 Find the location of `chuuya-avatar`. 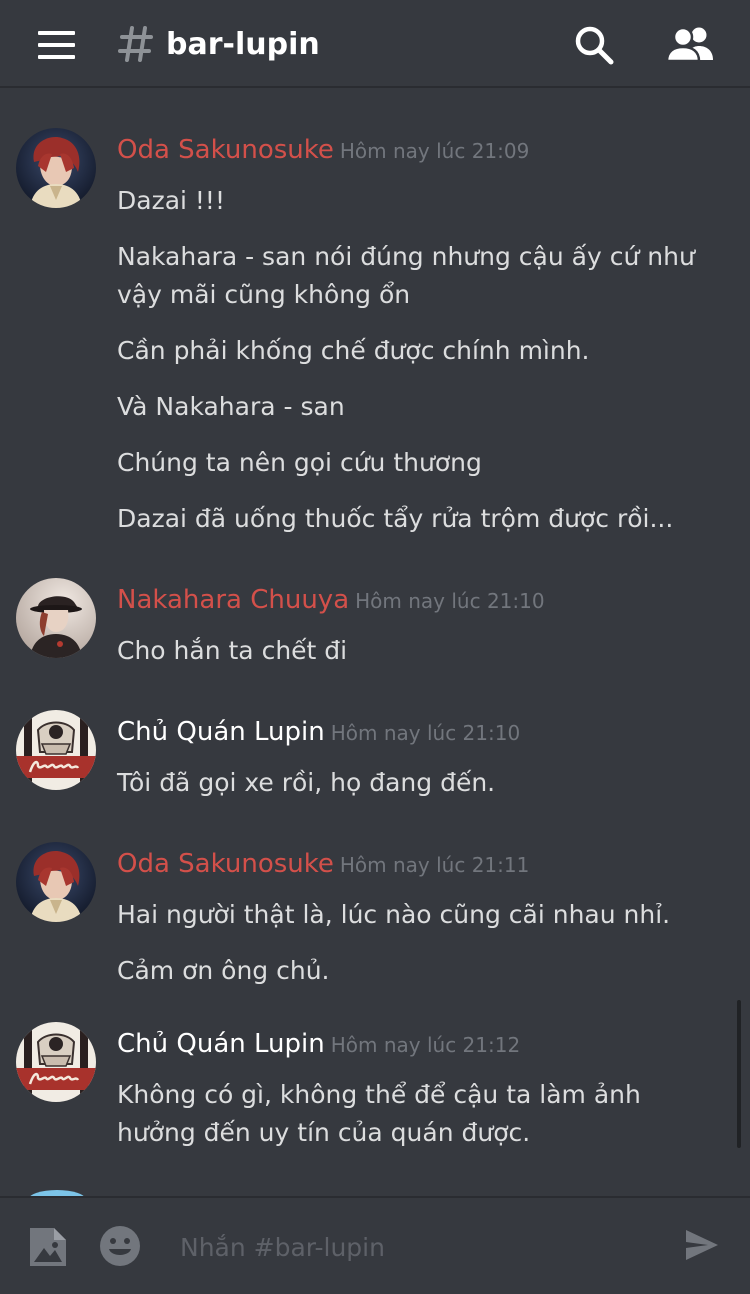

chuuya-avatar is located at coordinates (56, 618).